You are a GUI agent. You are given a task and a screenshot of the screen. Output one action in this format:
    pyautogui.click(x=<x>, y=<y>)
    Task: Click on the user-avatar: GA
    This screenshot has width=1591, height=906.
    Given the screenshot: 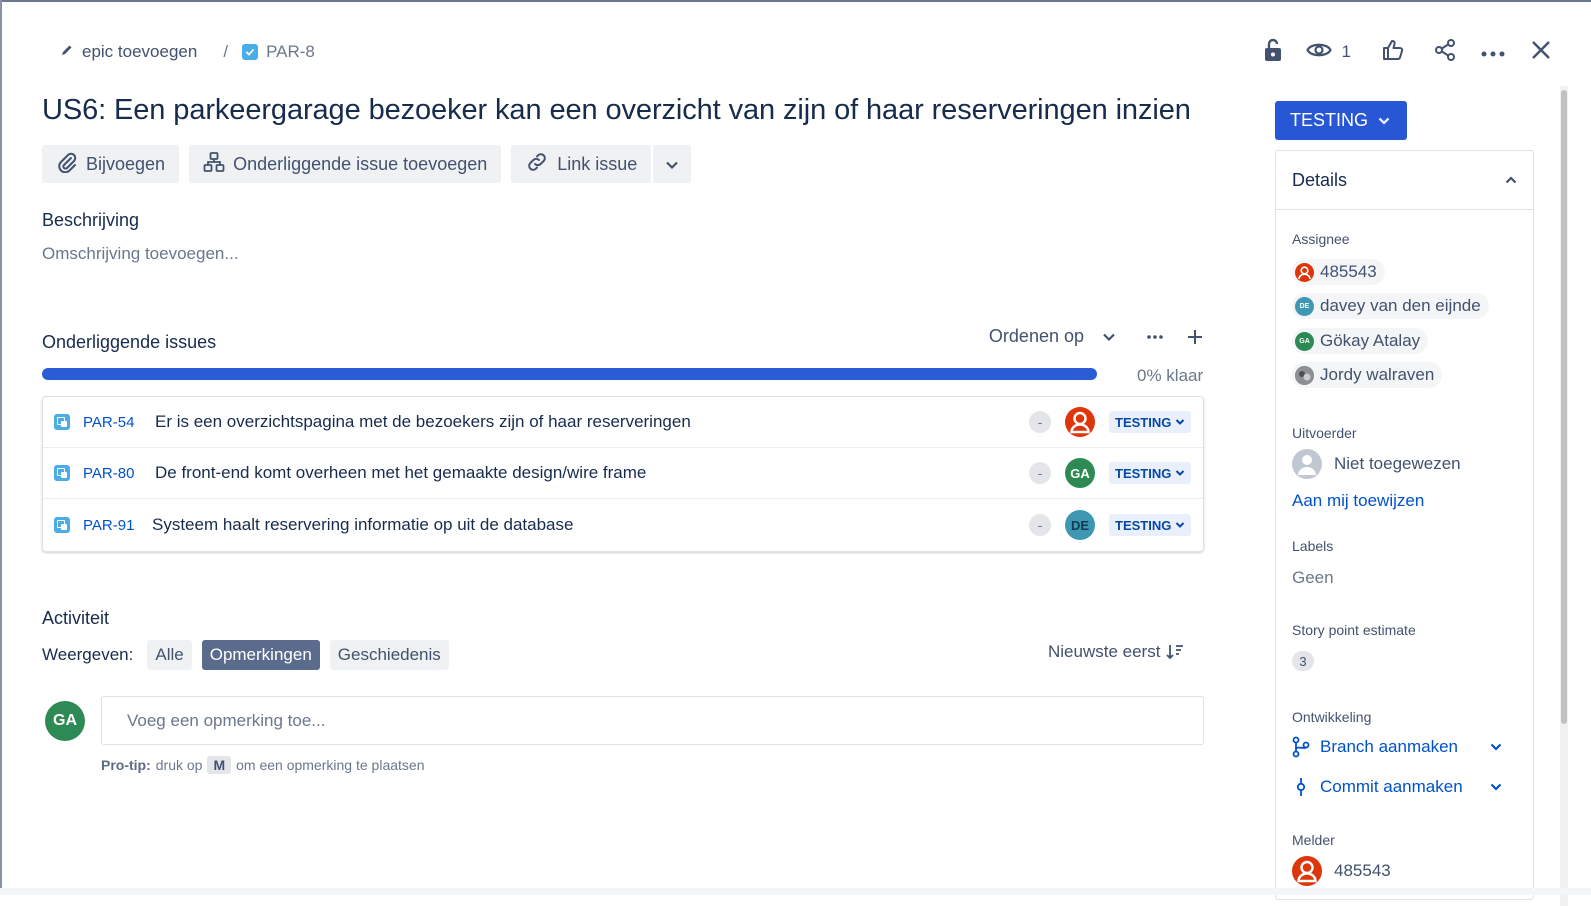 What is the action you would take?
    pyautogui.click(x=1080, y=473)
    